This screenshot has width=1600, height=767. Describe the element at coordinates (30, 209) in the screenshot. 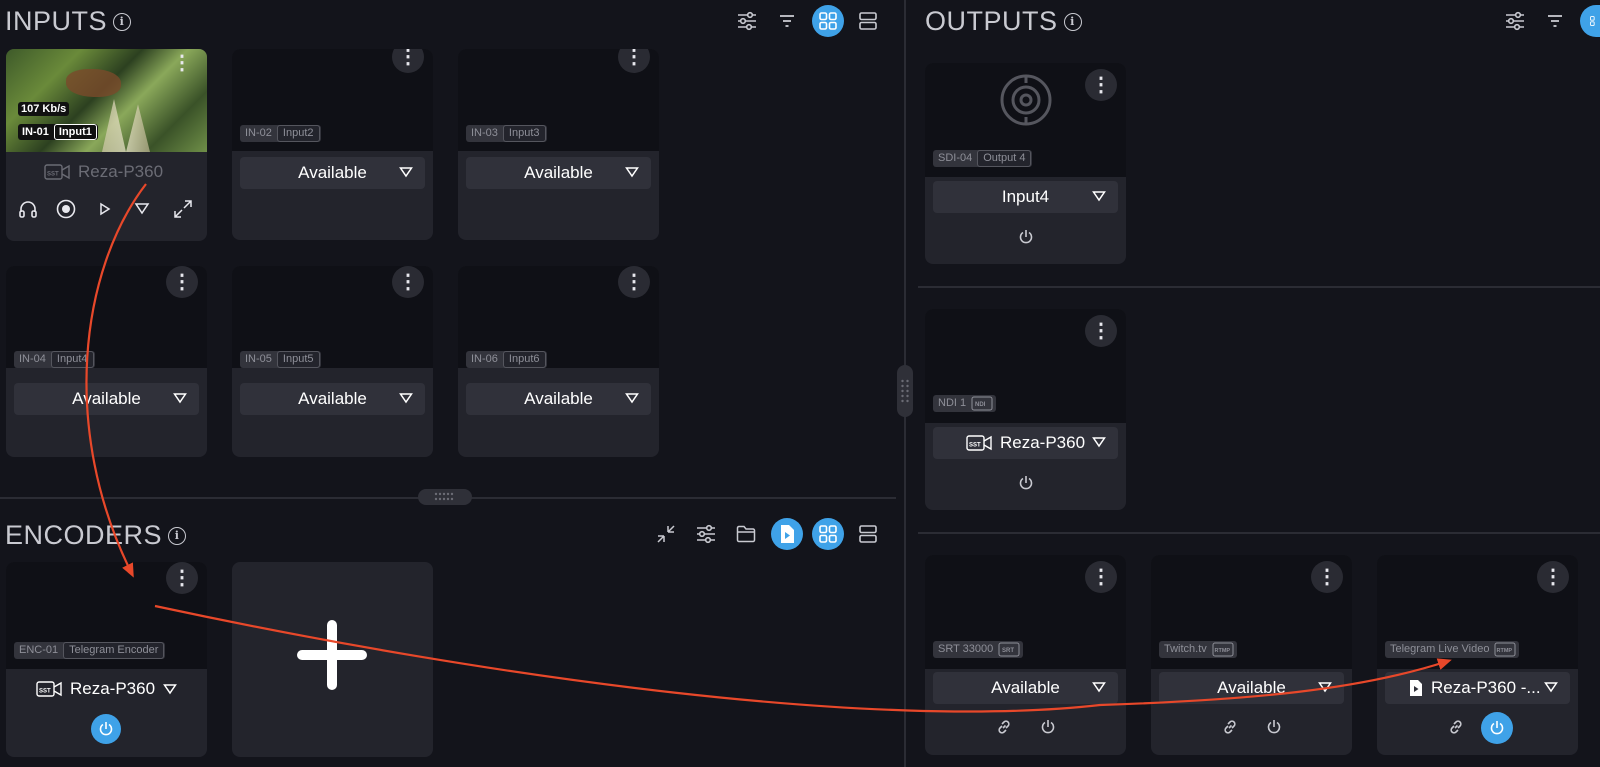

I see `headphones-icon` at that location.